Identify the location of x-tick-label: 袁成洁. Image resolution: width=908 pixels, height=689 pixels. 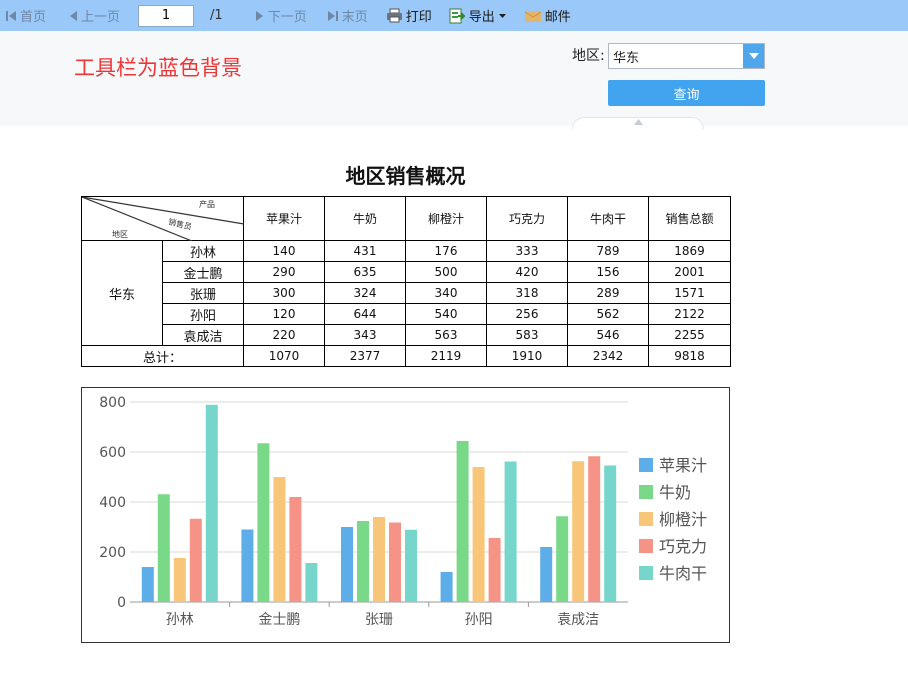
(578, 620).